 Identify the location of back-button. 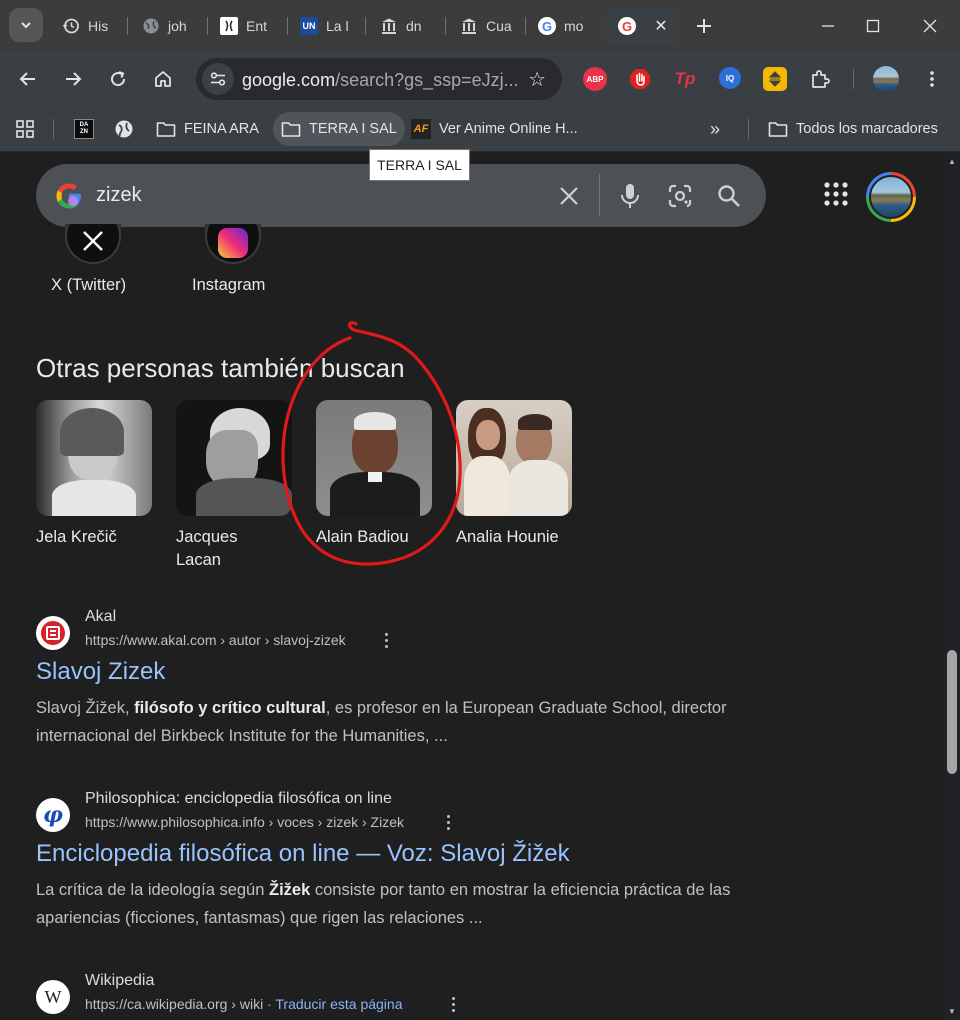
(28, 79).